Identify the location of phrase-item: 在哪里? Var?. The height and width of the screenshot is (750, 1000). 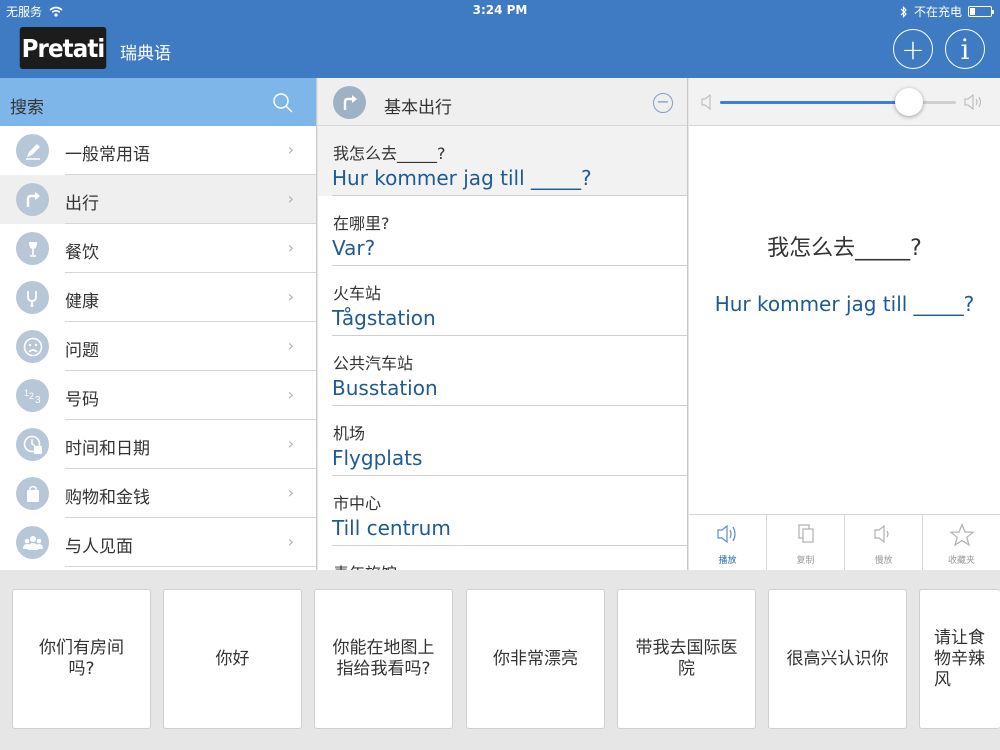
(502, 231).